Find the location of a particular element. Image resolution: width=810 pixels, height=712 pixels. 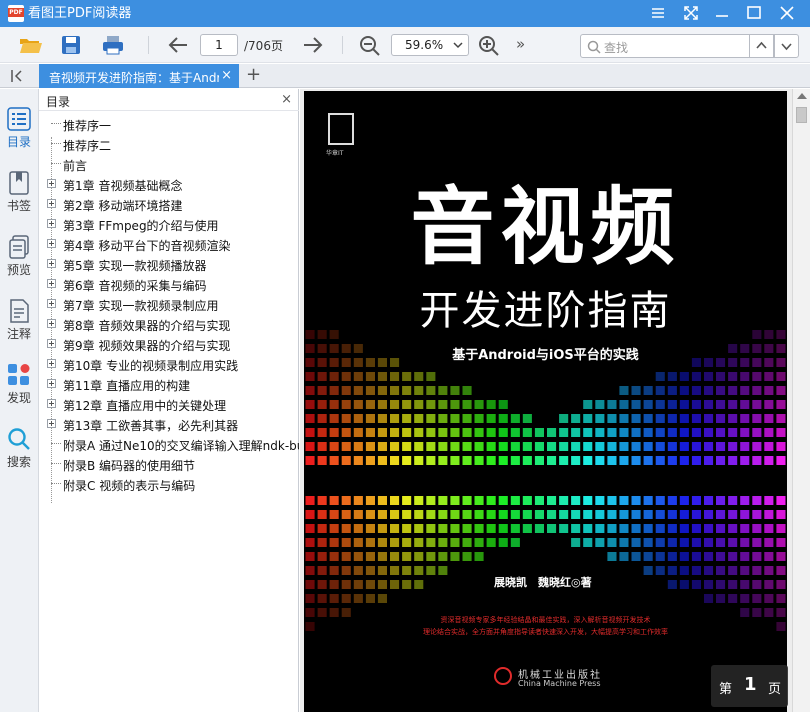

toc-item: 第8章 音频效果器的介绍与实现 is located at coordinates (169, 324).